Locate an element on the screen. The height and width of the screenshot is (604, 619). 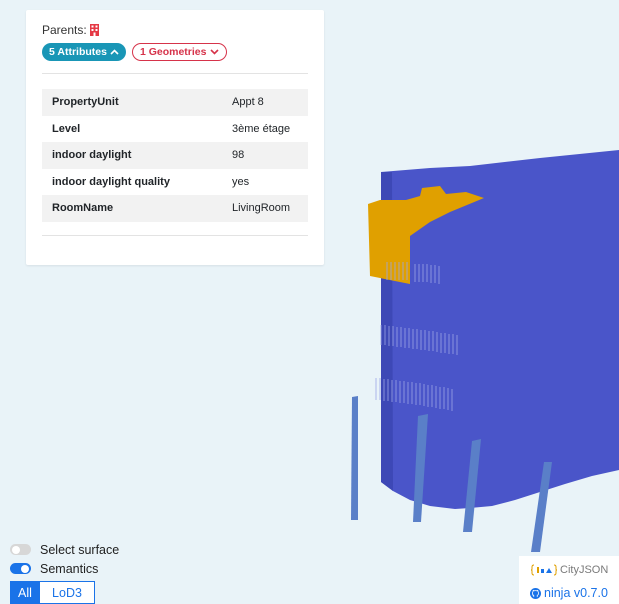
attributes-toggle-button: 5 Attributes is located at coordinates (84, 52).